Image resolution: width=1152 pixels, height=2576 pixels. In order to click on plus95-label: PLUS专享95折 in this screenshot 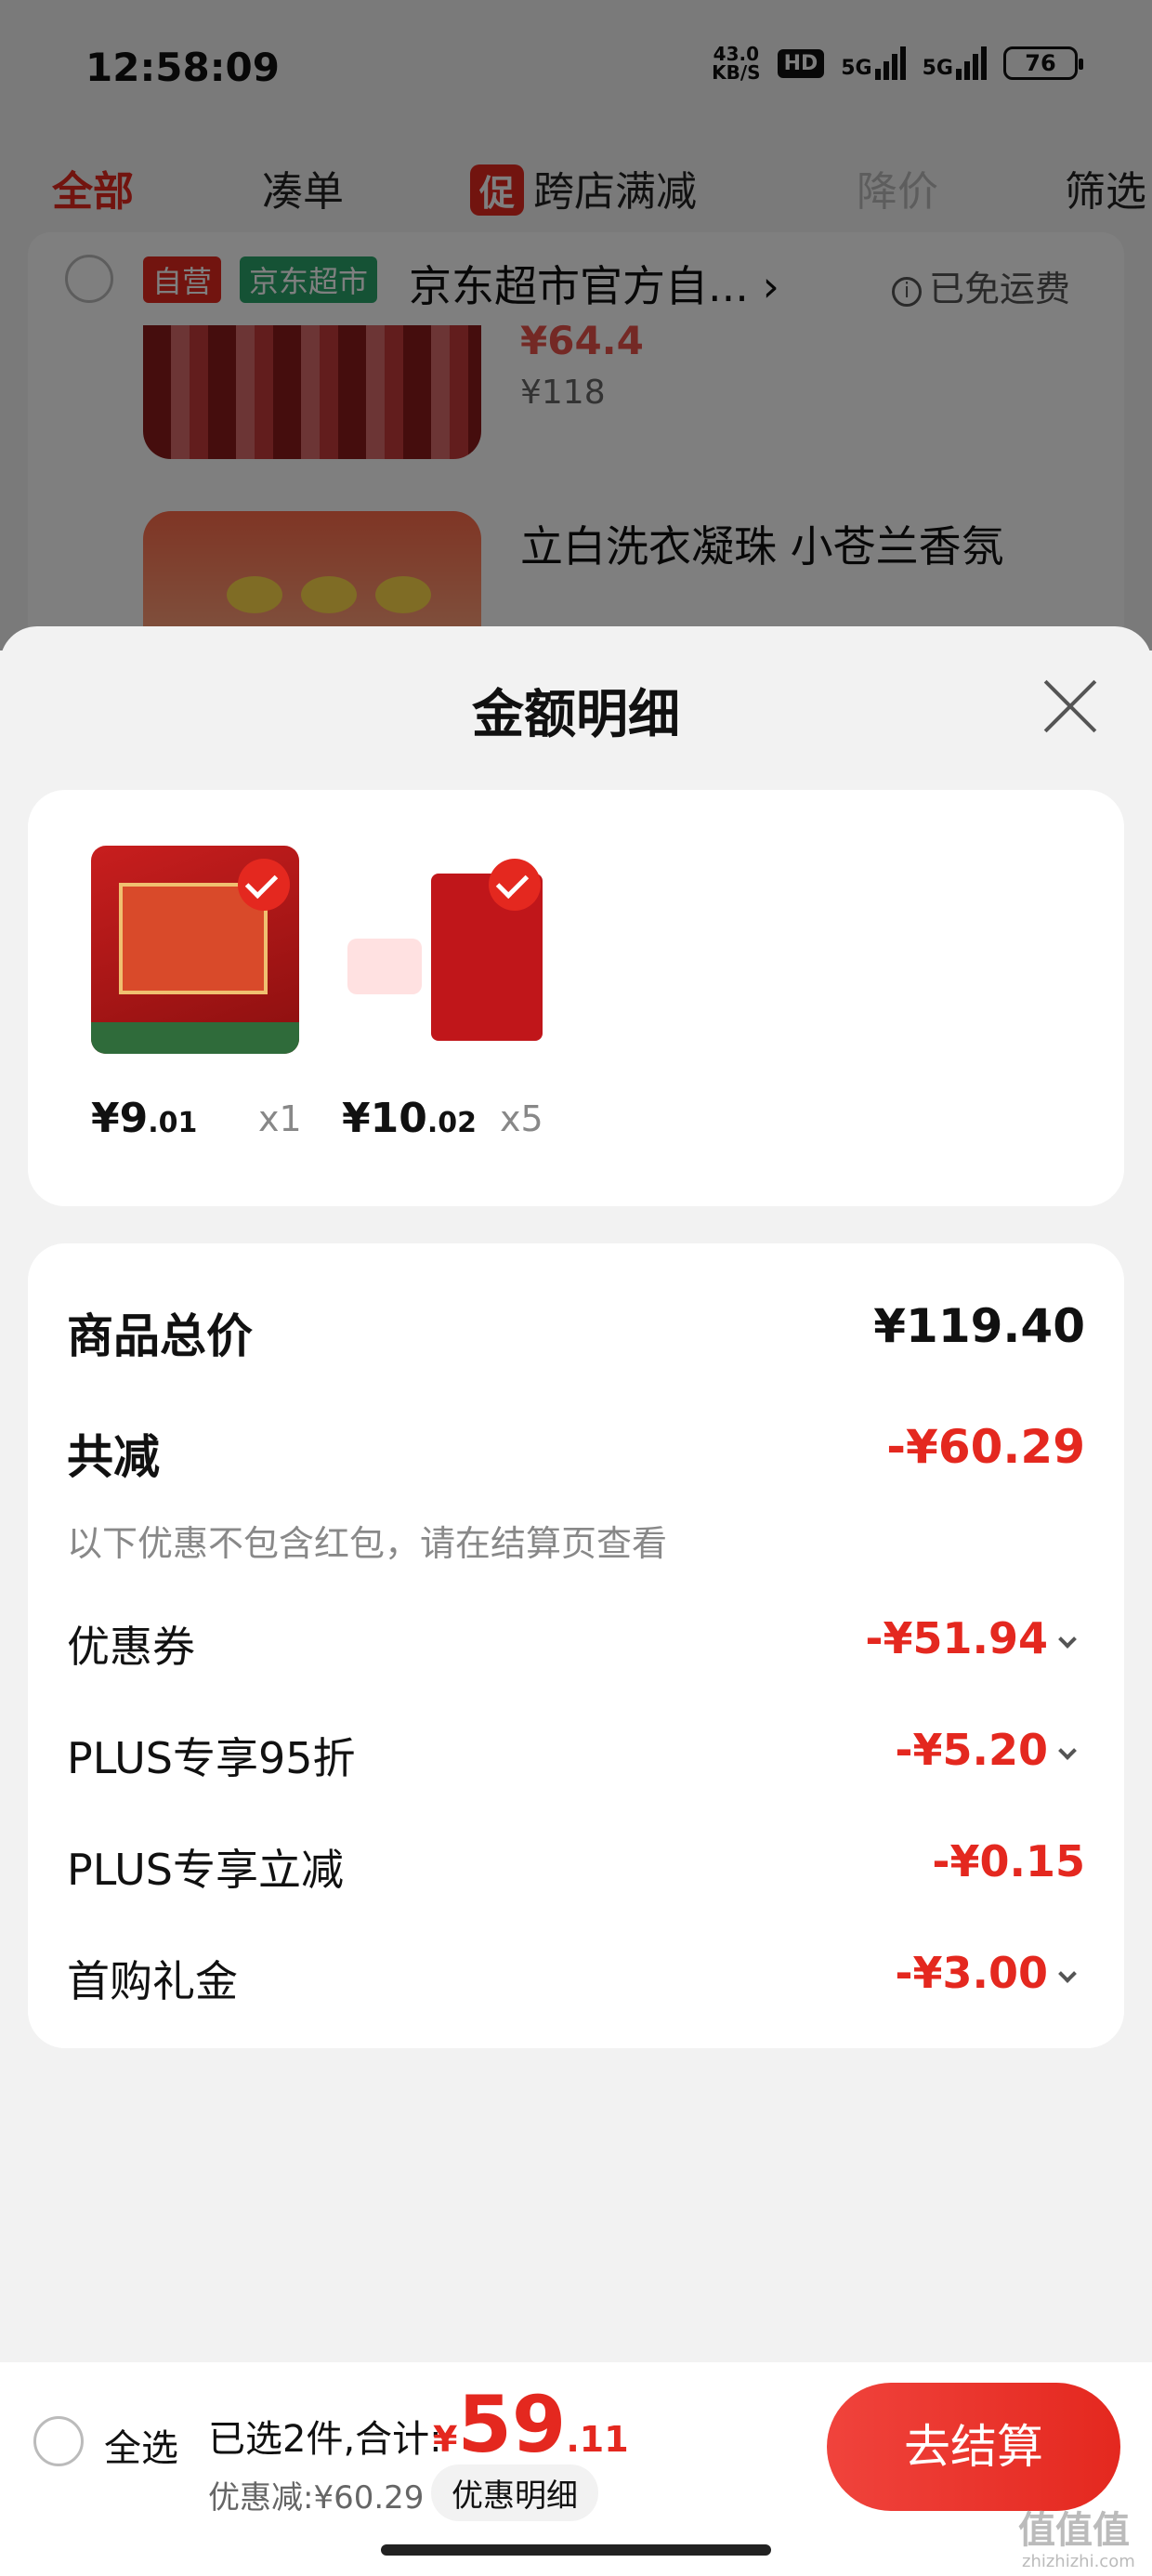, I will do `click(211, 1758)`.